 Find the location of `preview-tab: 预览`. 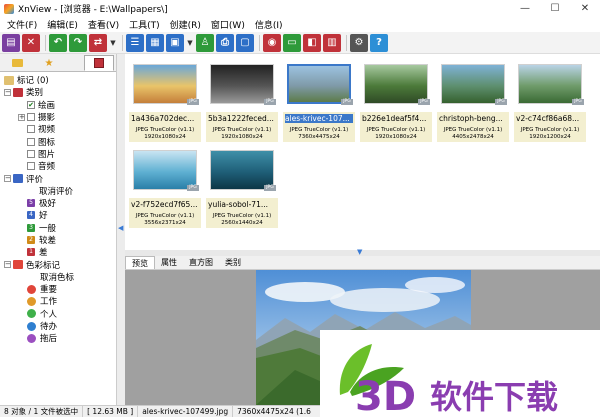

preview-tab: 预览 is located at coordinates (140, 262).